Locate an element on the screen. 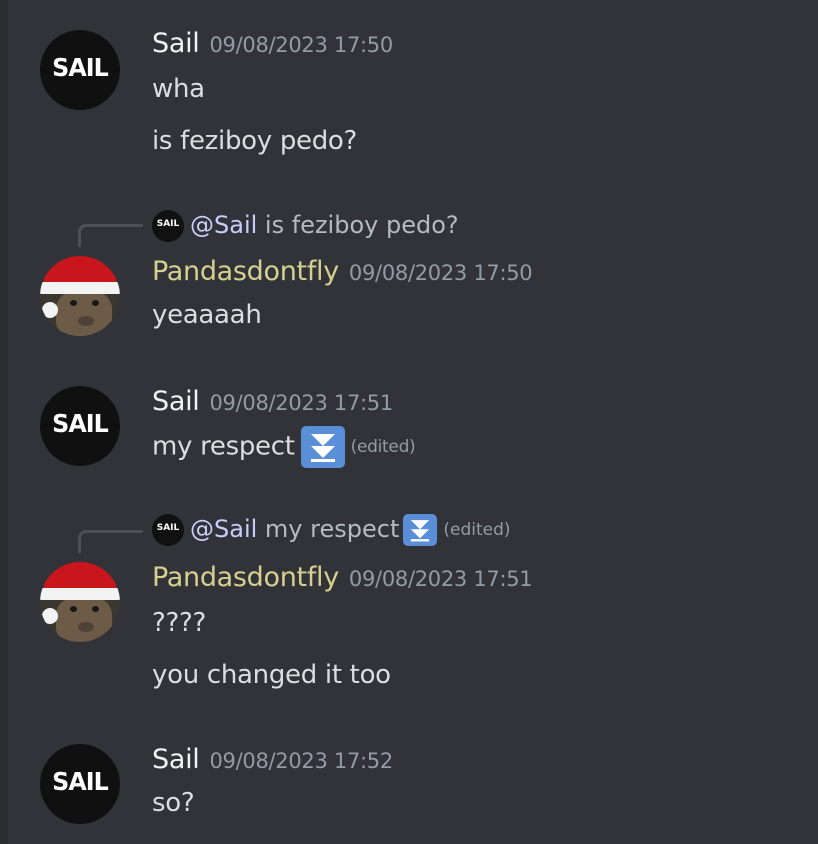 The image size is (818, 844). message-header: Sail 09/08/2023 17:52 is located at coordinates (272, 759).